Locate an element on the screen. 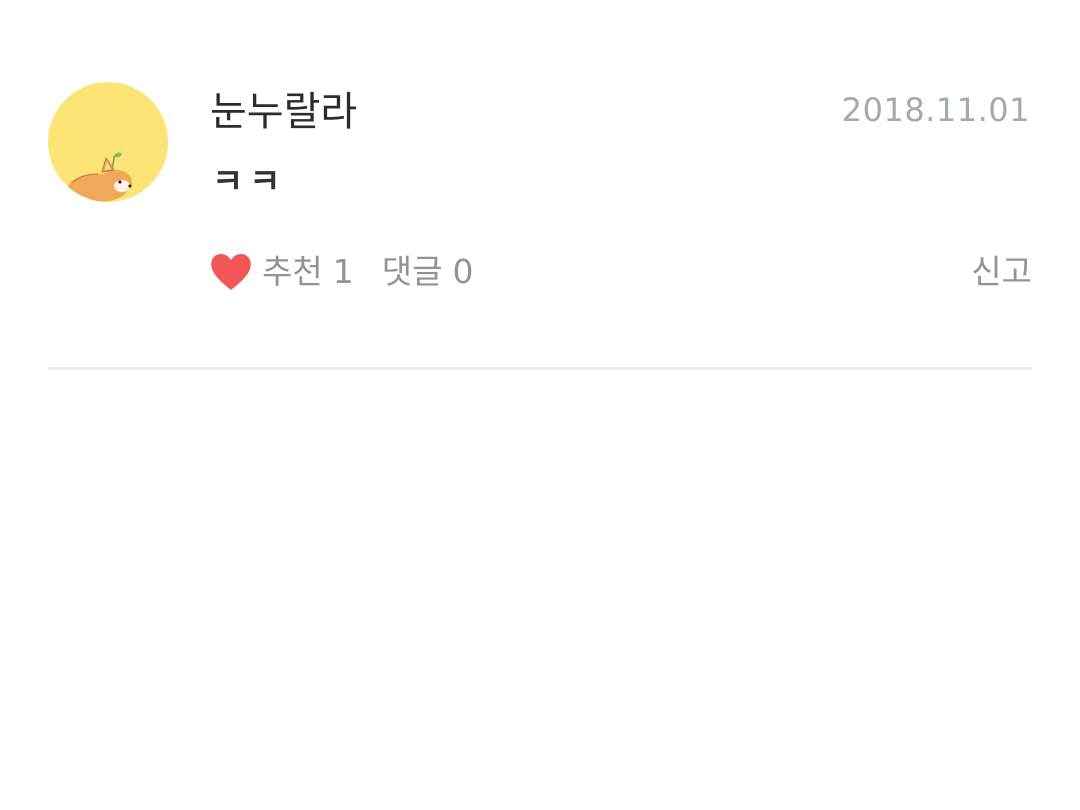  divider is located at coordinates (540, 368).